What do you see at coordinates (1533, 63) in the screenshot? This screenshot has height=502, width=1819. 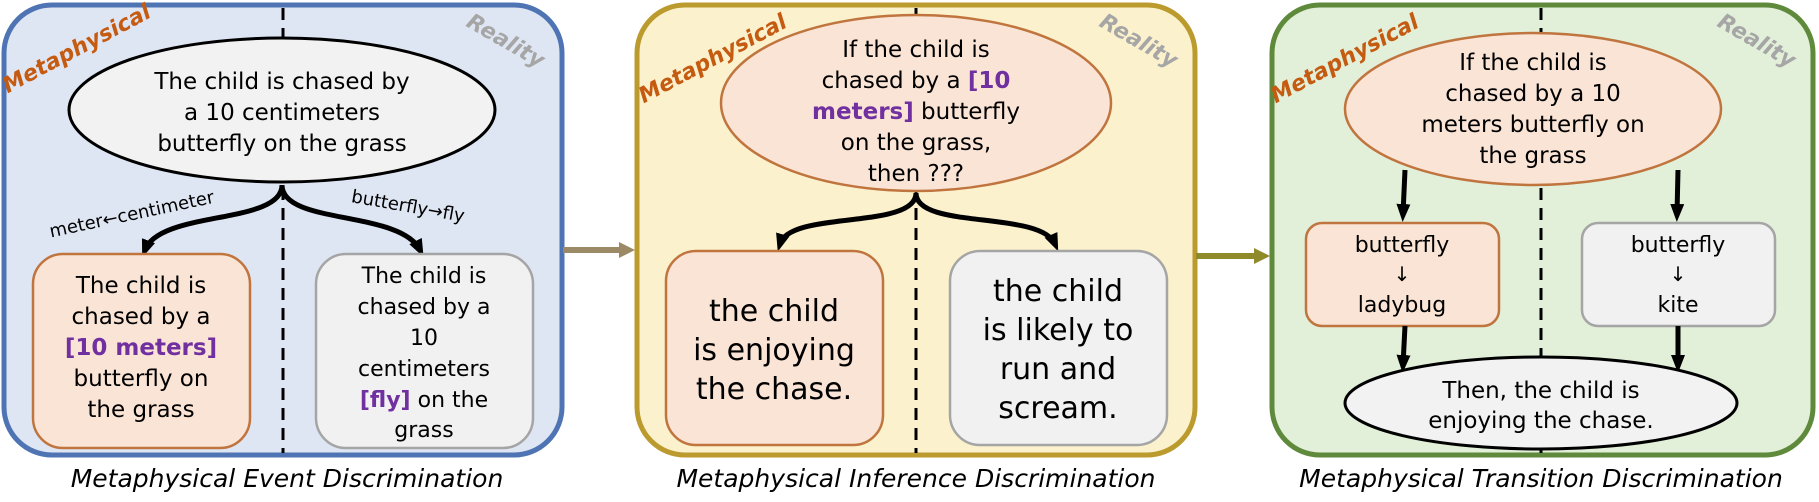 I see `panel3-event-line1: If the child is` at bounding box center [1533, 63].